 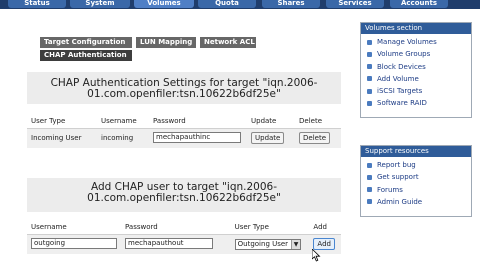 What do you see at coordinates (263, 244) in the screenshot?
I see `user-type-select-value: Outgoing User` at bounding box center [263, 244].